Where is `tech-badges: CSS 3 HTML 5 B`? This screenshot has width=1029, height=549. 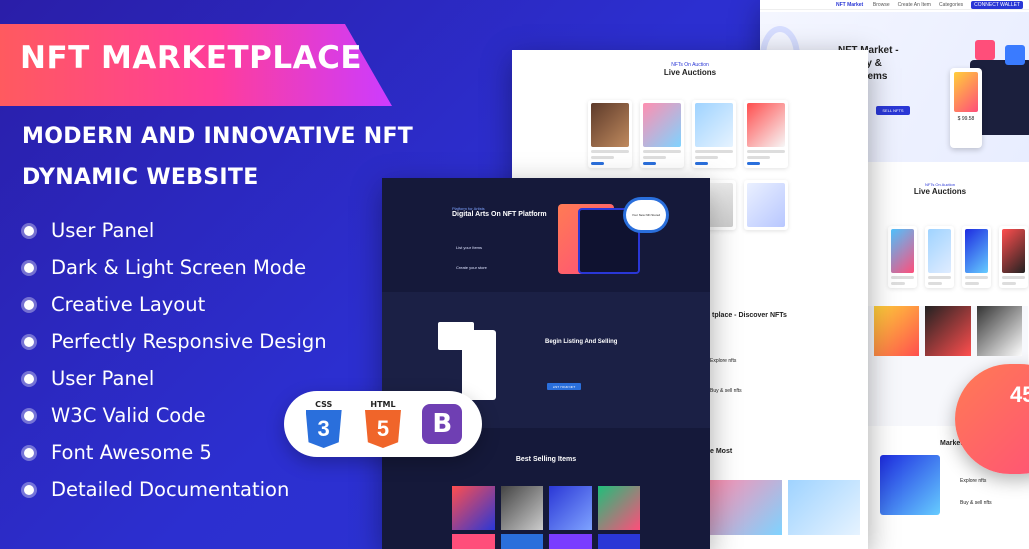 tech-badges: CSS 3 HTML 5 B is located at coordinates (383, 424).